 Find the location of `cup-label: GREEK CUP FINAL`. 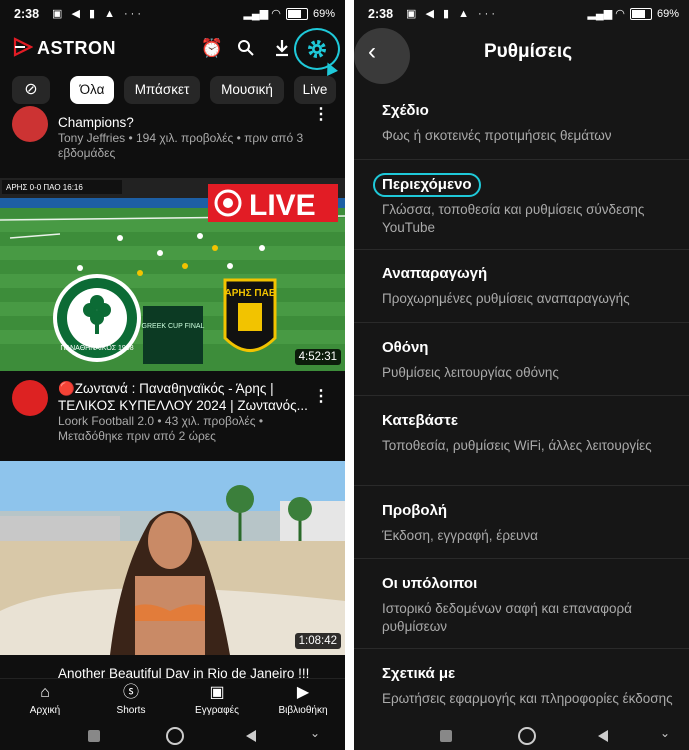

cup-label: GREEK CUP FINAL is located at coordinates (173, 326).